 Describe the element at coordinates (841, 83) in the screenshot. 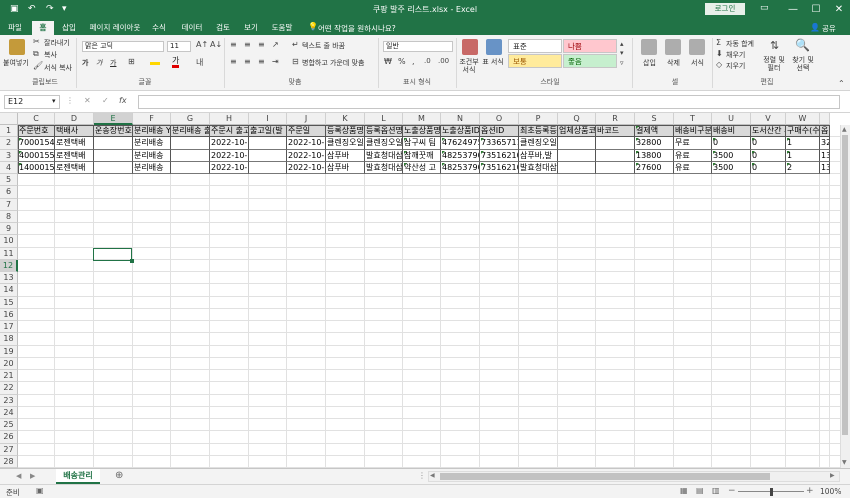

I see `collapse-ribbon-icon: ⌃` at that location.